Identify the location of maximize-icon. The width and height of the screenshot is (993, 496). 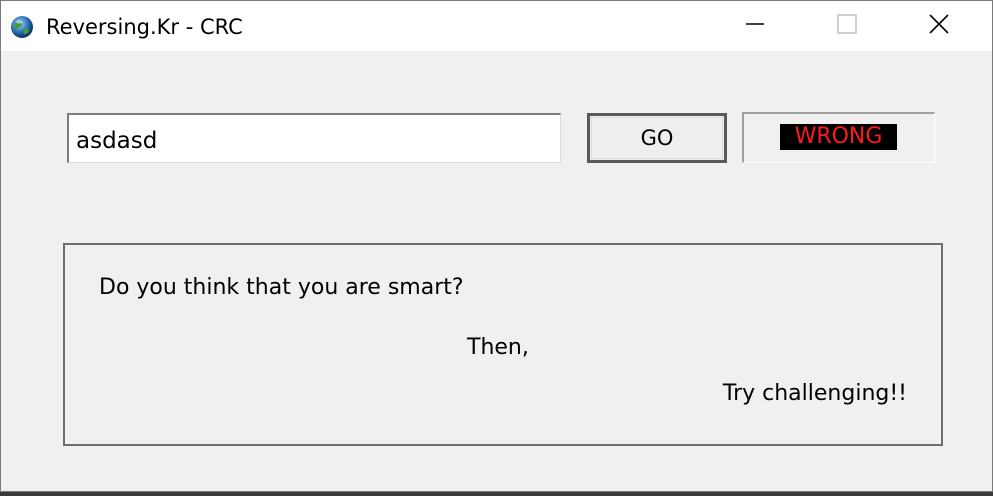
(847, 26).